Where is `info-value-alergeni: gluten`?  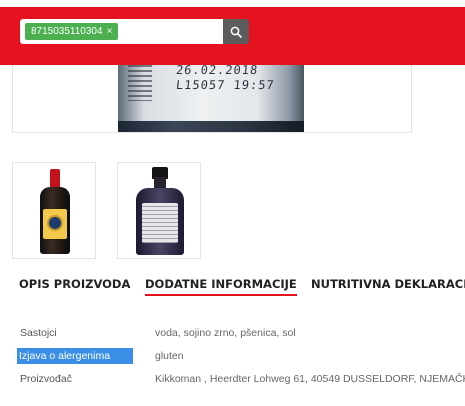
info-value-alergeni: gluten is located at coordinates (169, 356).